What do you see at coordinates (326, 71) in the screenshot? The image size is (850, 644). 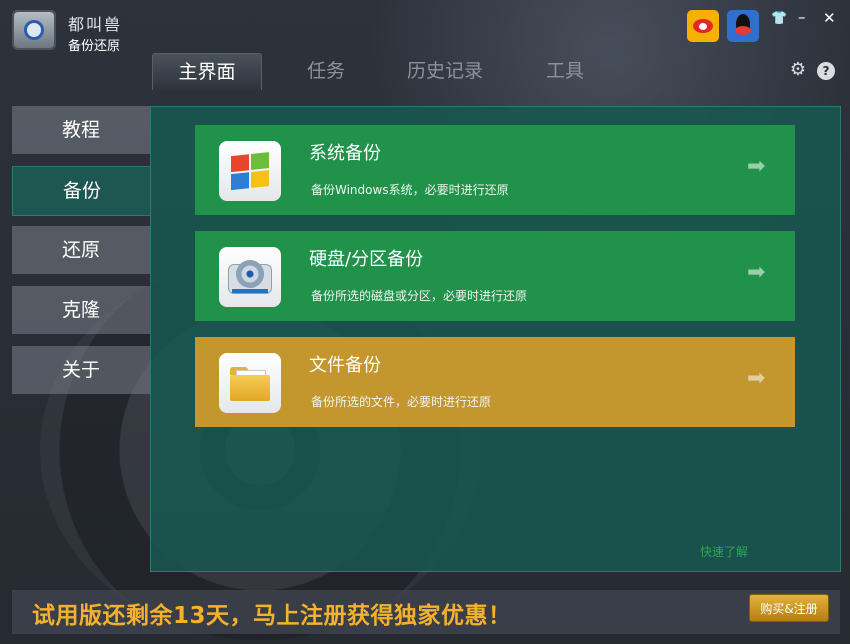 I see `tab-tasks: 任务` at bounding box center [326, 71].